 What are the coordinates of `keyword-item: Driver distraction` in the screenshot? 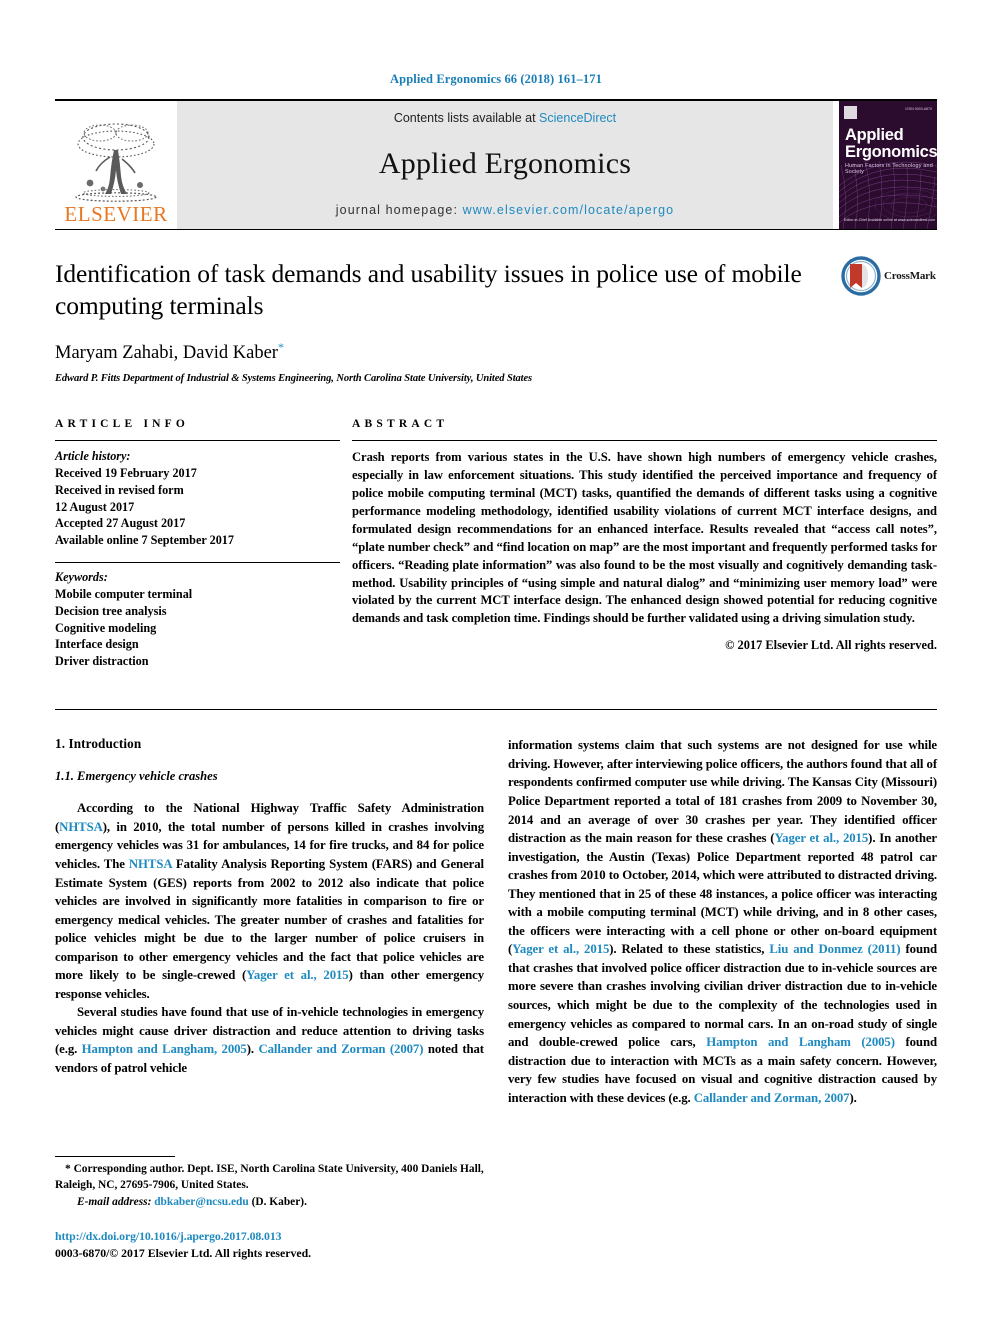 It's located at (102, 660).